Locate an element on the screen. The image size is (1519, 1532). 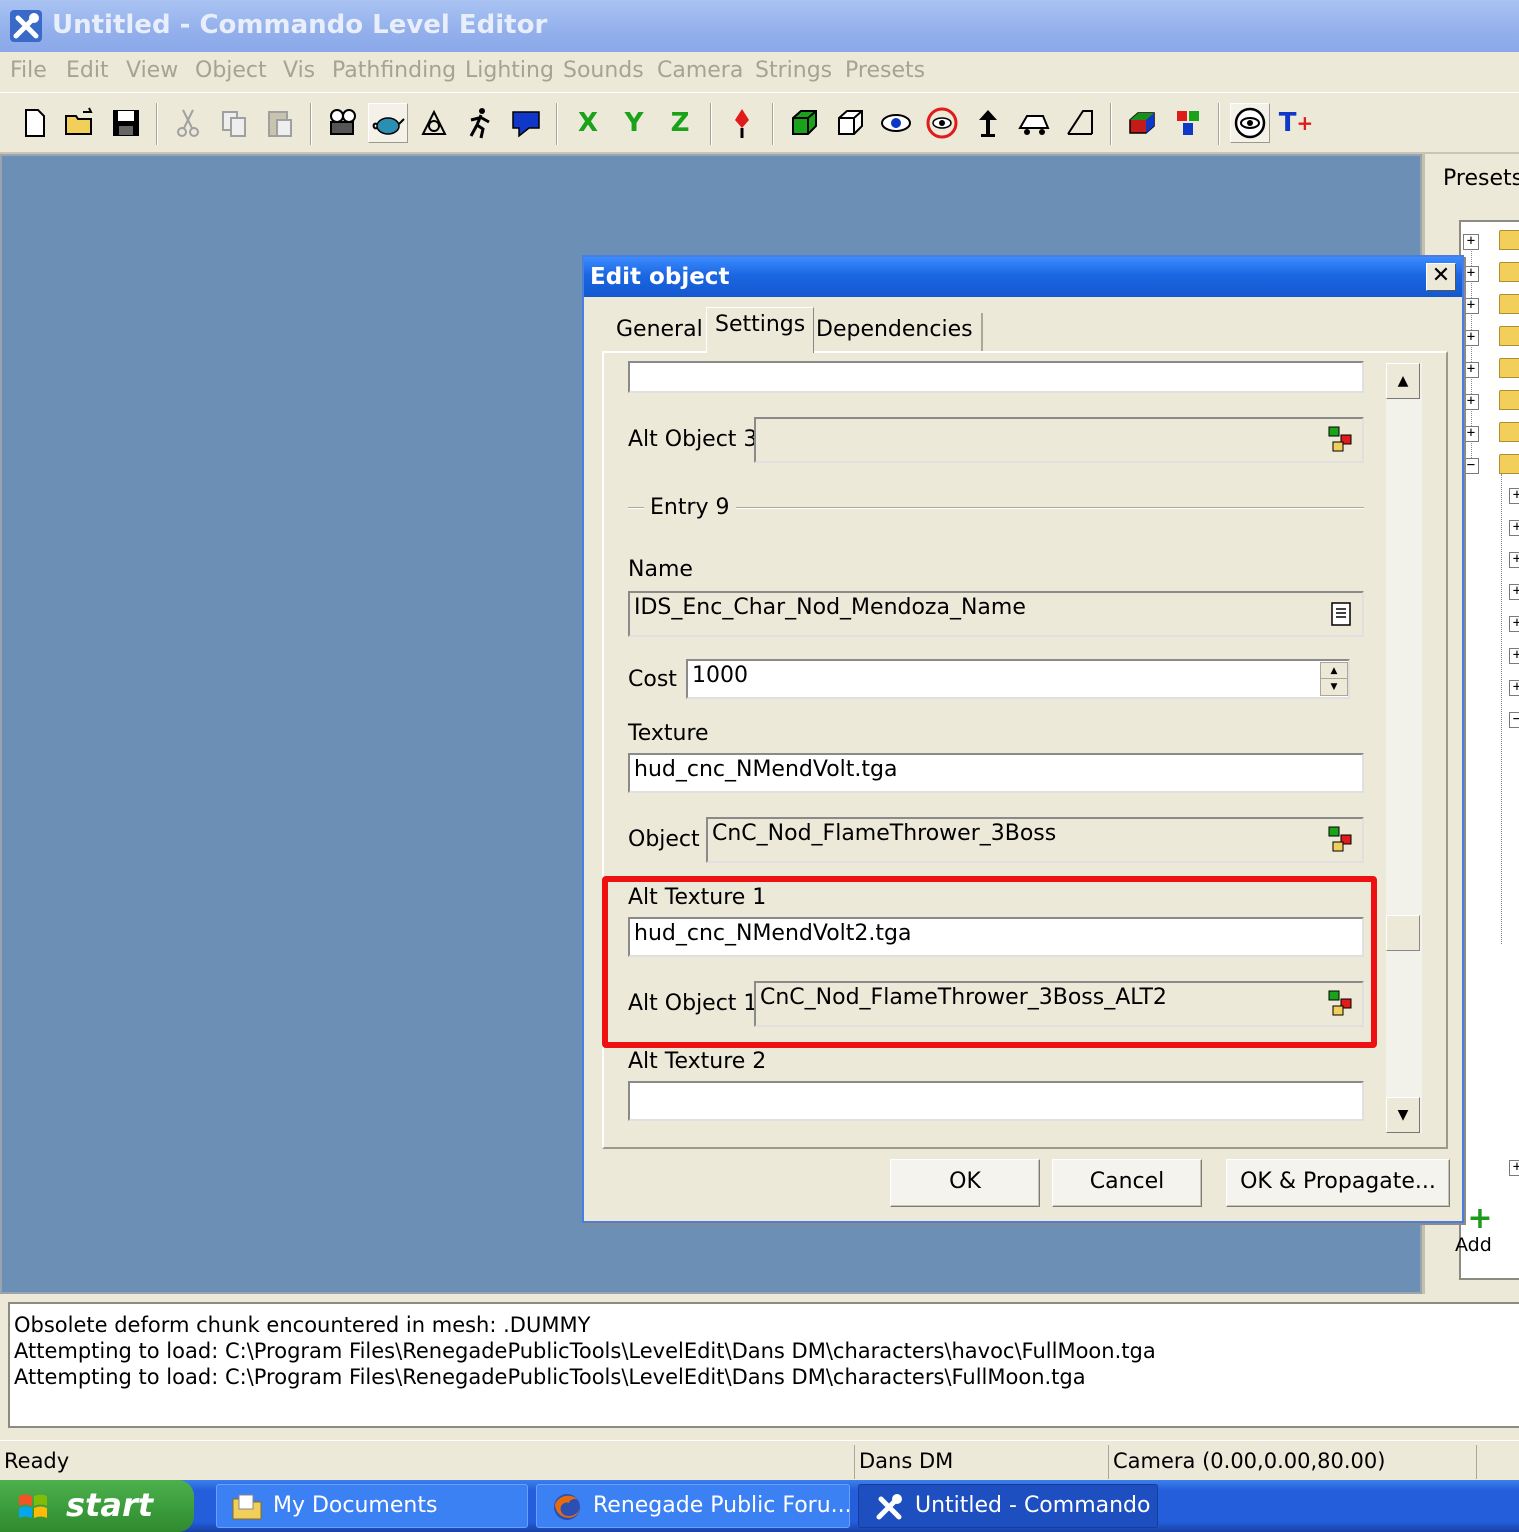
view-eye-icon is located at coordinates (896, 123).